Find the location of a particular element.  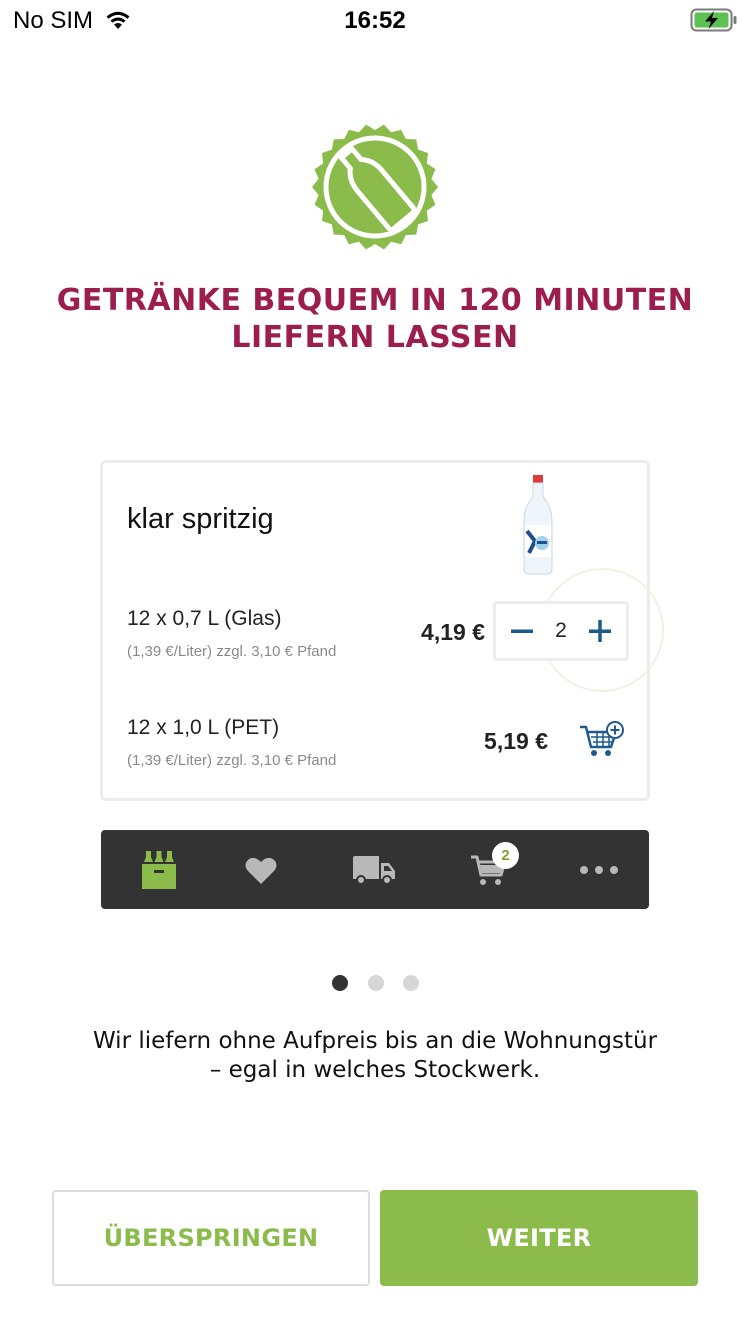

variant-size: 12 x 0,7 L (Glas) is located at coordinates (204, 618).